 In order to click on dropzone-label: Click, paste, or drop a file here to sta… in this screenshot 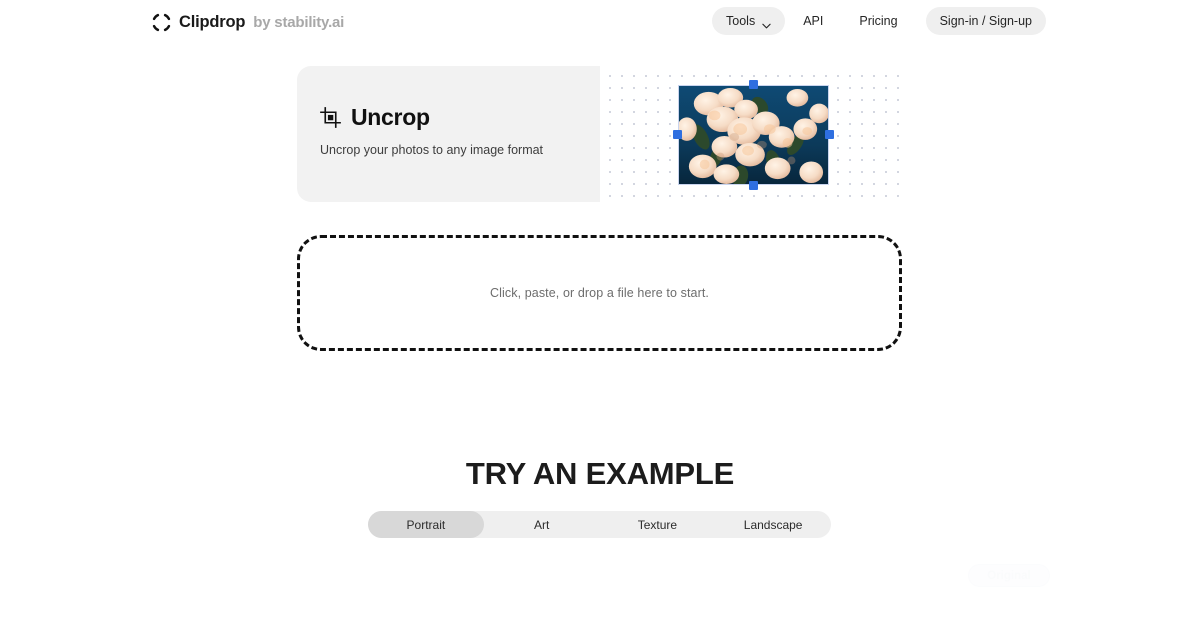, I will do `click(599, 293)`.